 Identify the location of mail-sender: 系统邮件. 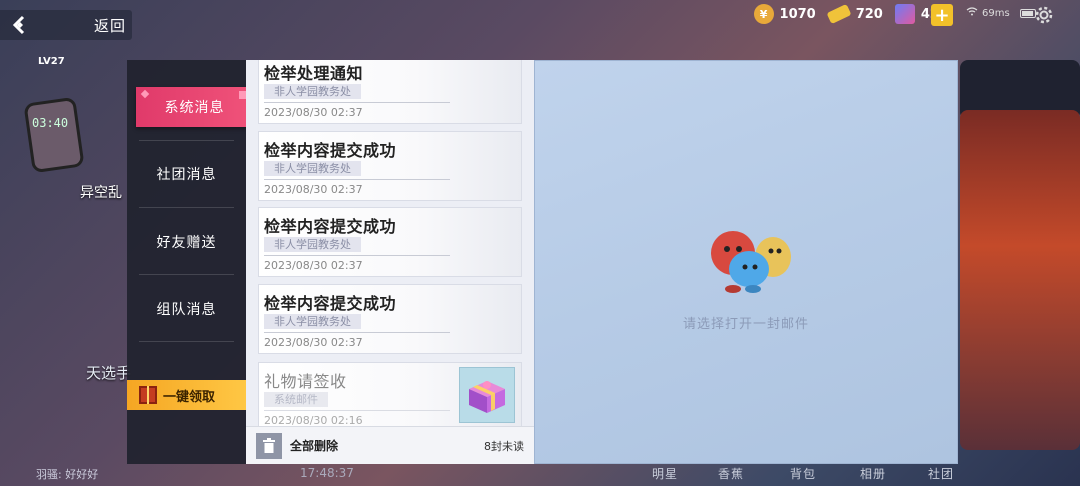
(296, 399).